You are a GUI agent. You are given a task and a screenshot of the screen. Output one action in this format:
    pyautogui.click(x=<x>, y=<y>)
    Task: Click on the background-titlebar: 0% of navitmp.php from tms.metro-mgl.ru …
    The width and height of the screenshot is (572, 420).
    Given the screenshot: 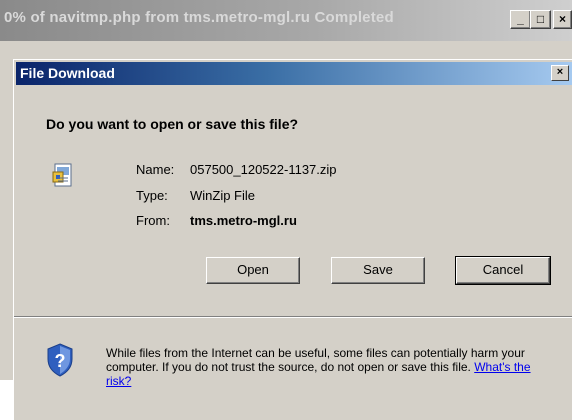 What is the action you would take?
    pyautogui.click(x=286, y=20)
    